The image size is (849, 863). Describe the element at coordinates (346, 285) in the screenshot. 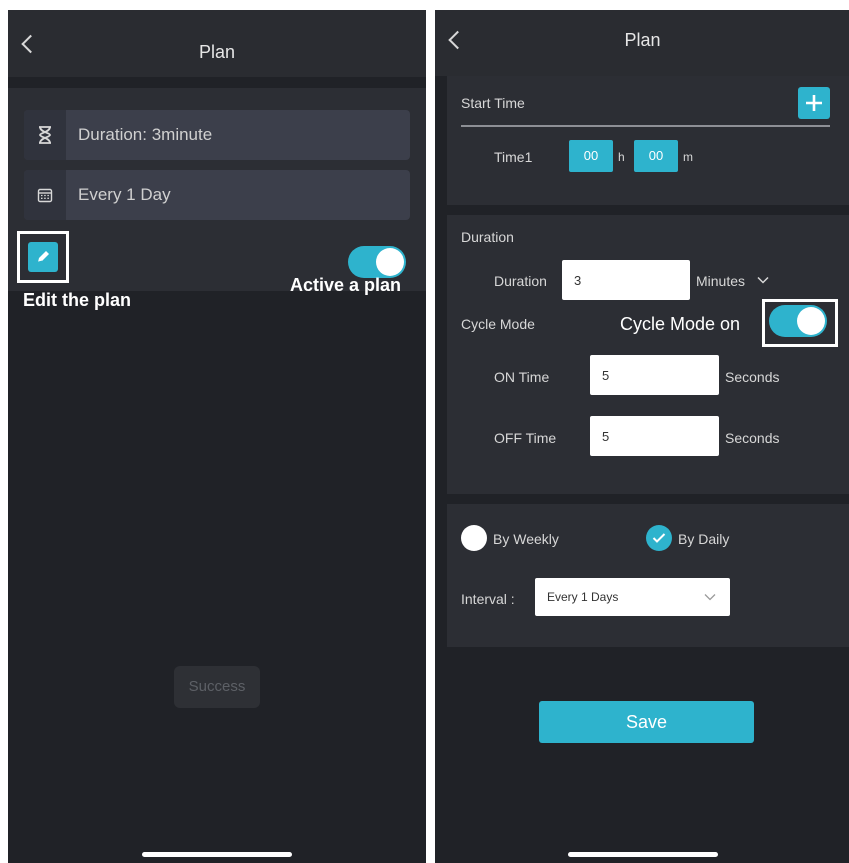

I see `active-plan-annotation: Active a plan` at that location.